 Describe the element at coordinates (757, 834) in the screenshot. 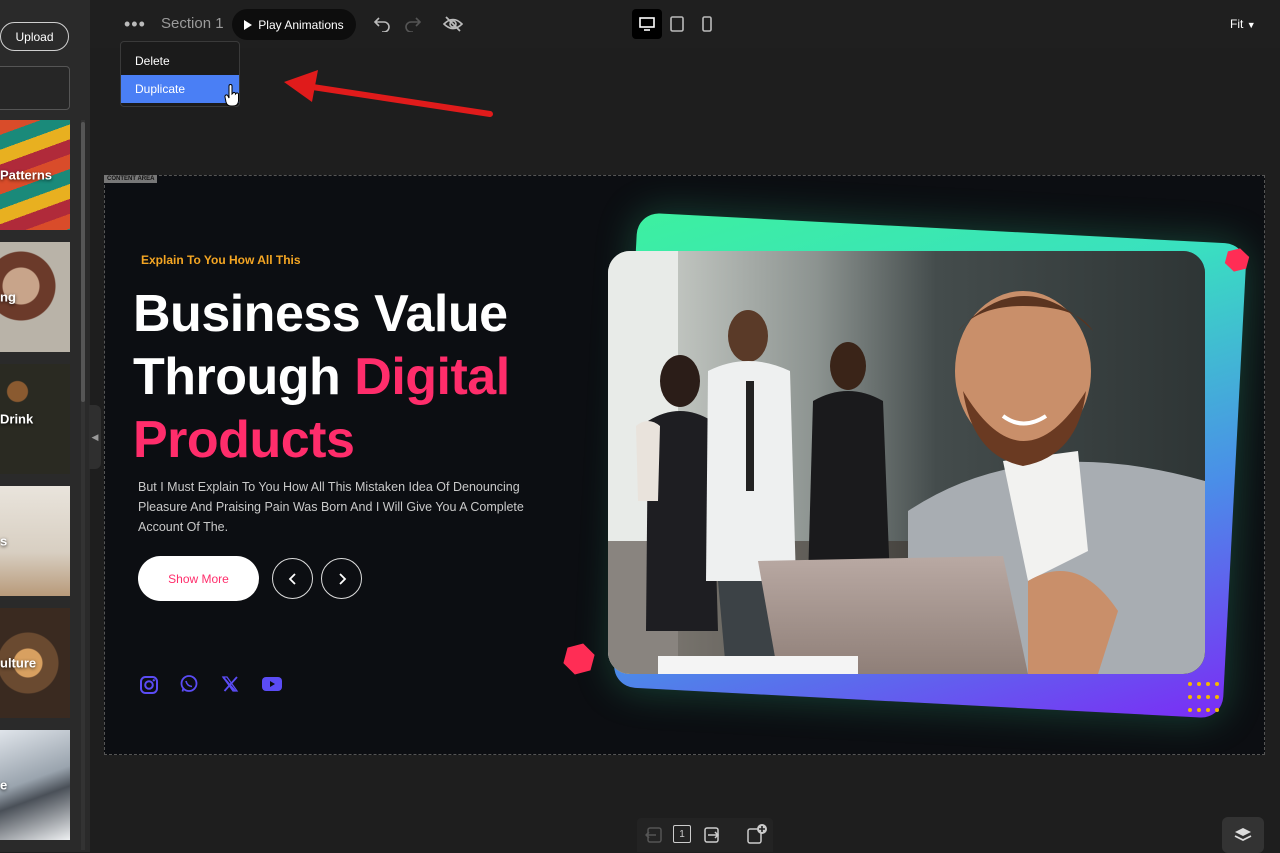

I see `add-section-icon` at that location.